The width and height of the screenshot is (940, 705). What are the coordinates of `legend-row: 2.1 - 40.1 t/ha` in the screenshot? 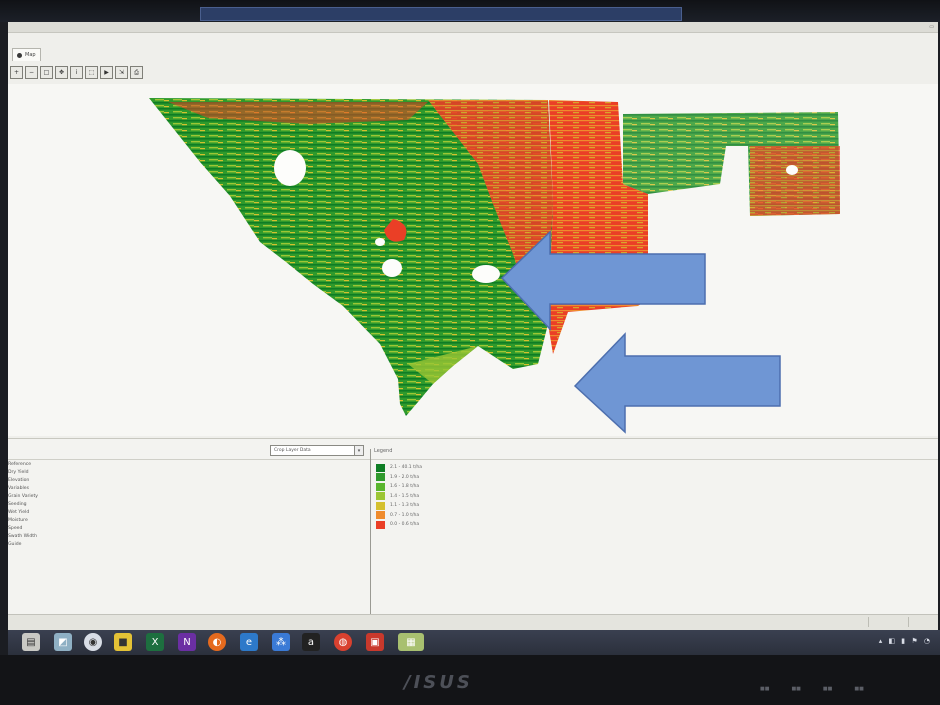 It's located at (399, 468).